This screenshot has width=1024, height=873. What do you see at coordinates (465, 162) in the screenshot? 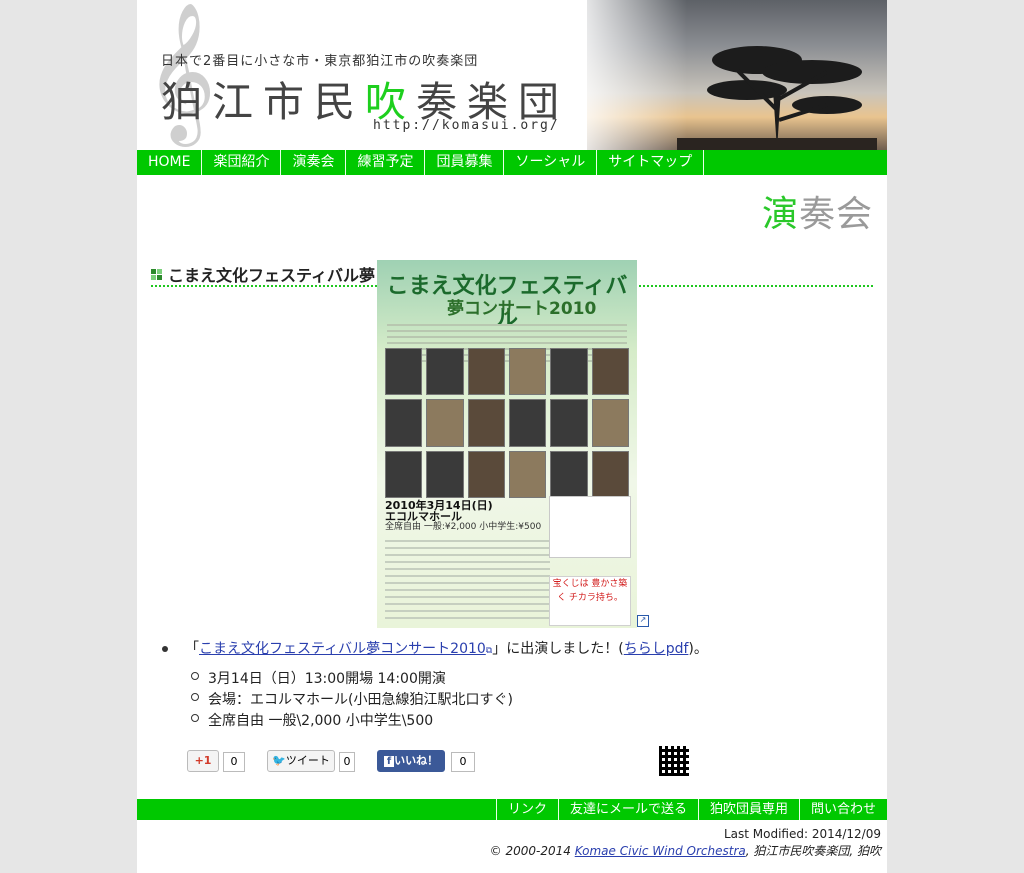
I see `nav-recruit: 団員募集` at bounding box center [465, 162].